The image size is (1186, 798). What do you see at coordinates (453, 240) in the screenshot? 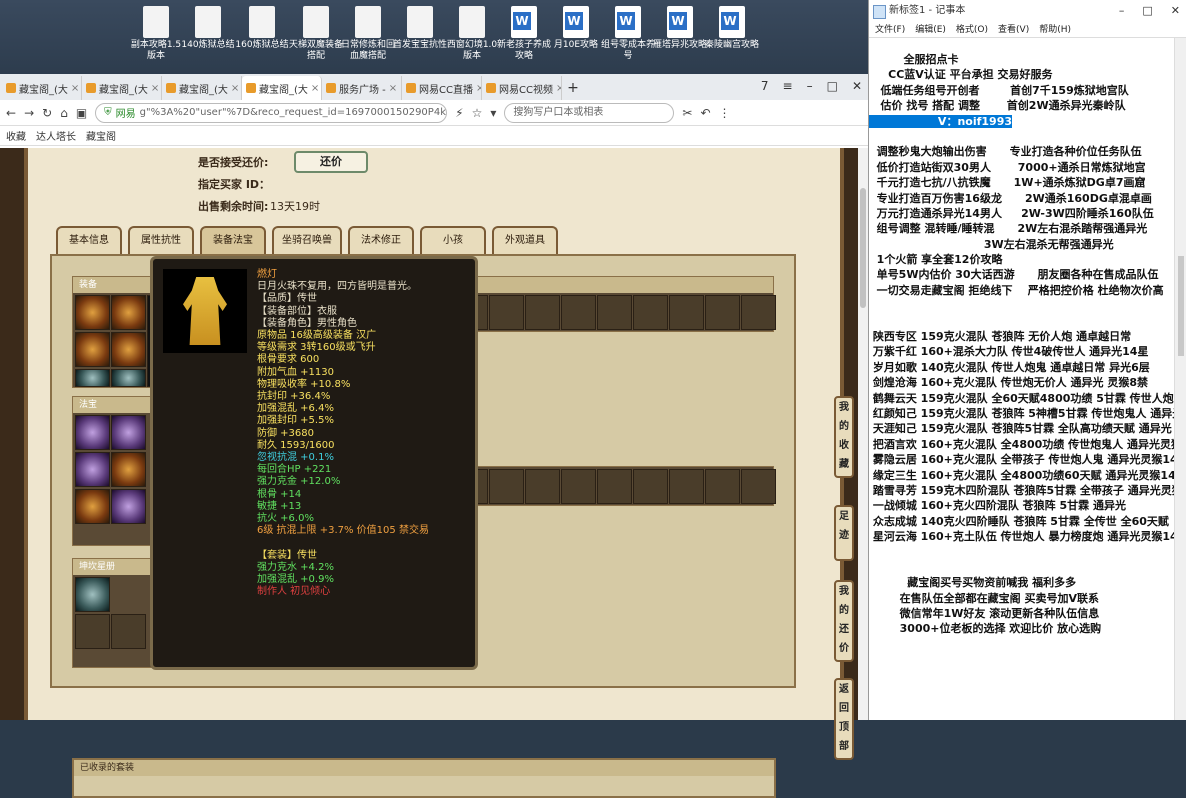
I see `game-tab: 小孩` at bounding box center [453, 240].